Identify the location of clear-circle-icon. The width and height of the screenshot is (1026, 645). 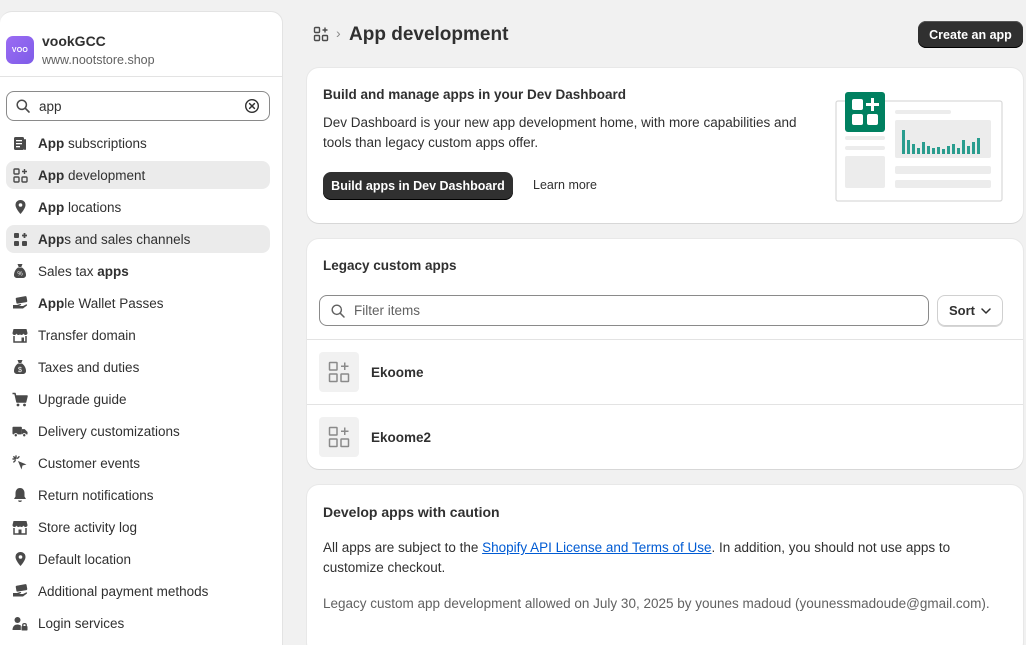
(252, 106).